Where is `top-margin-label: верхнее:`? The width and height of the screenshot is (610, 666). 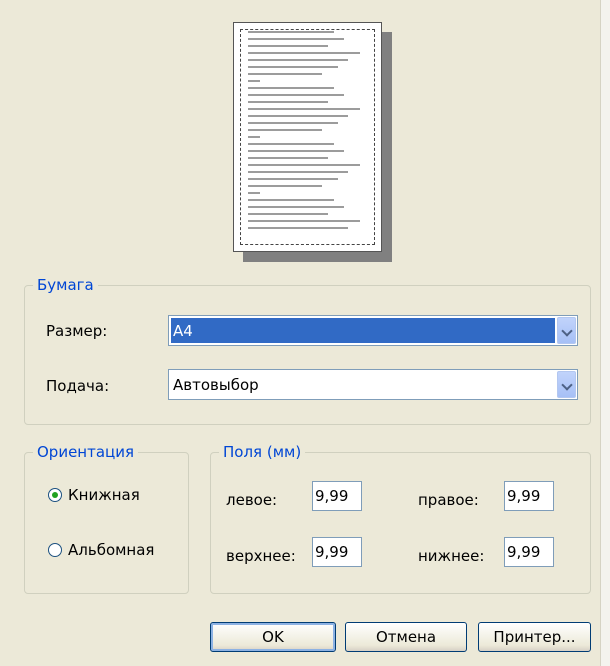
top-margin-label: верхнее: is located at coordinates (261, 556).